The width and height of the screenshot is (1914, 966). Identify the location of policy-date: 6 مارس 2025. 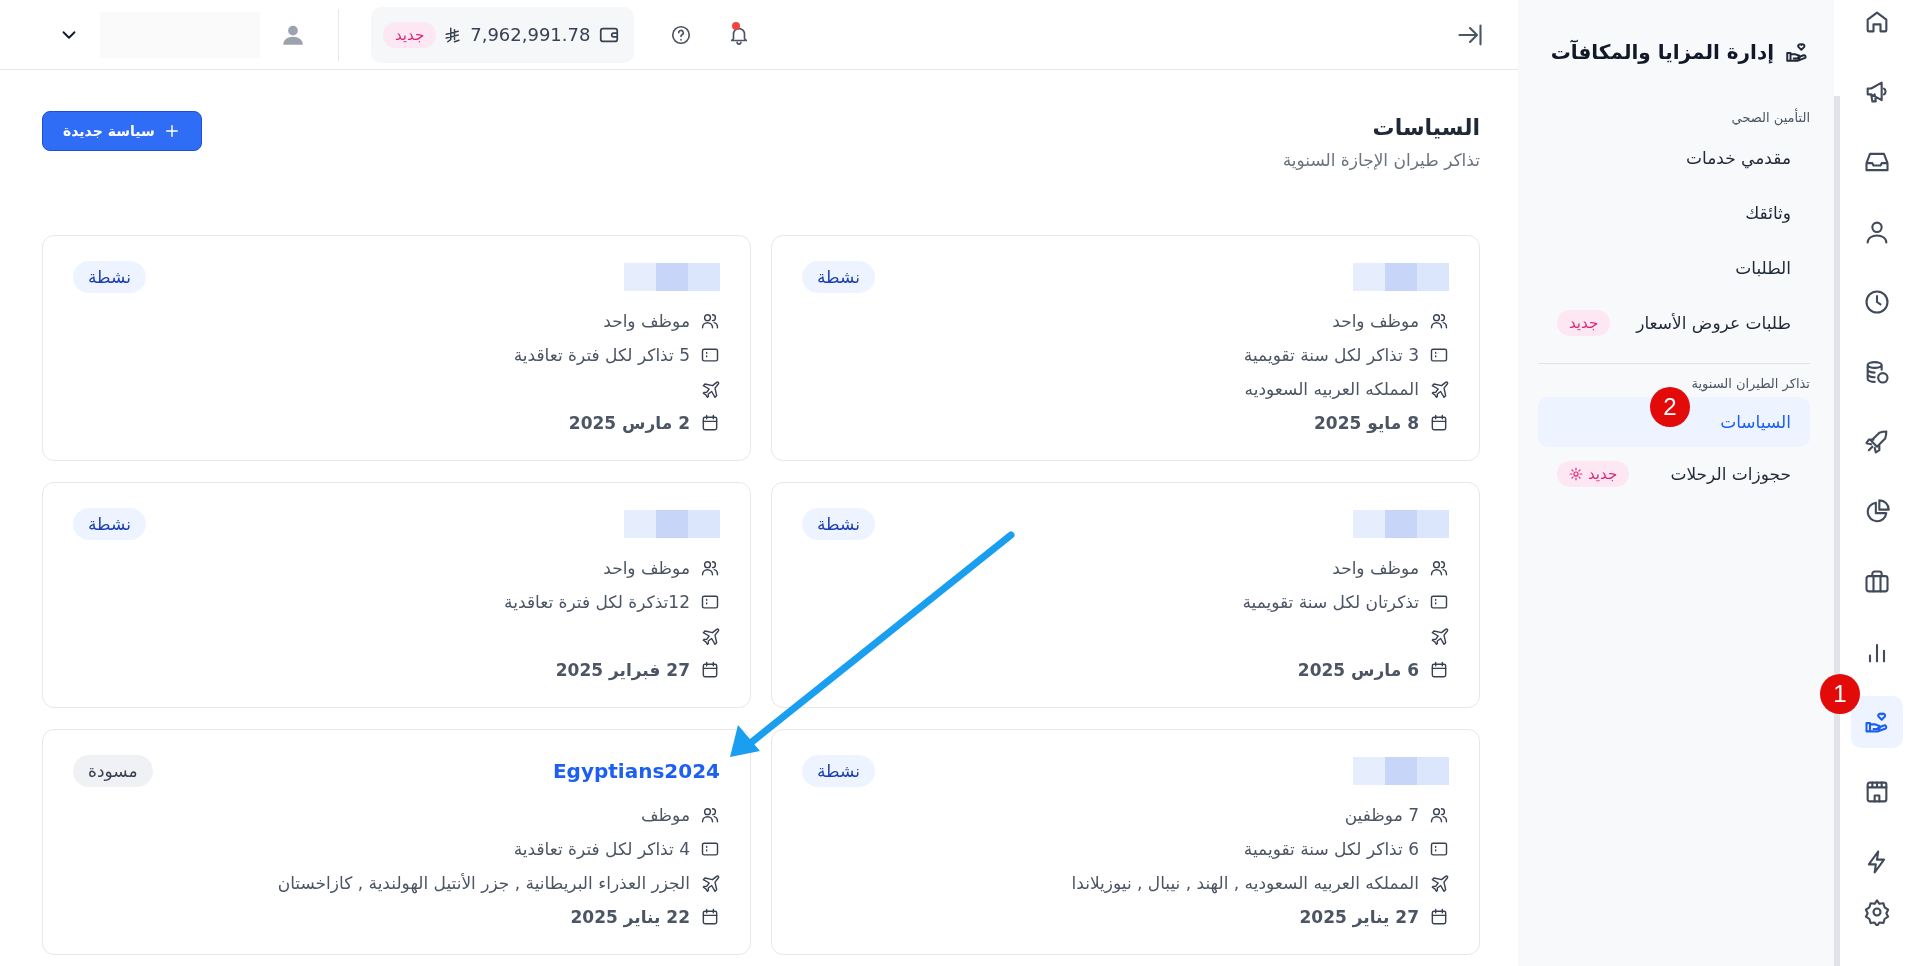
(1358, 670).